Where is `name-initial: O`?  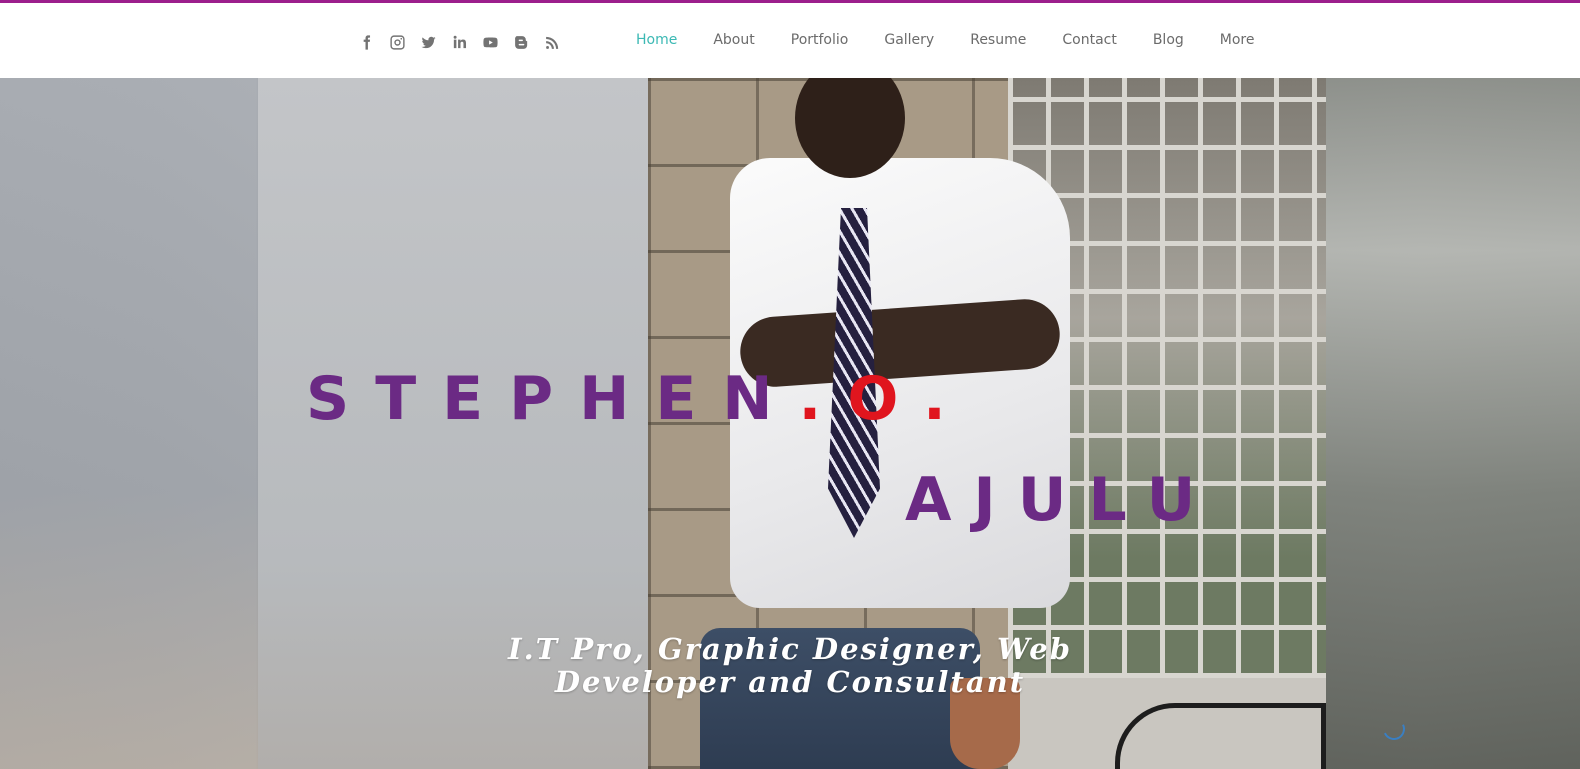
name-initial: O is located at coordinates (885, 399).